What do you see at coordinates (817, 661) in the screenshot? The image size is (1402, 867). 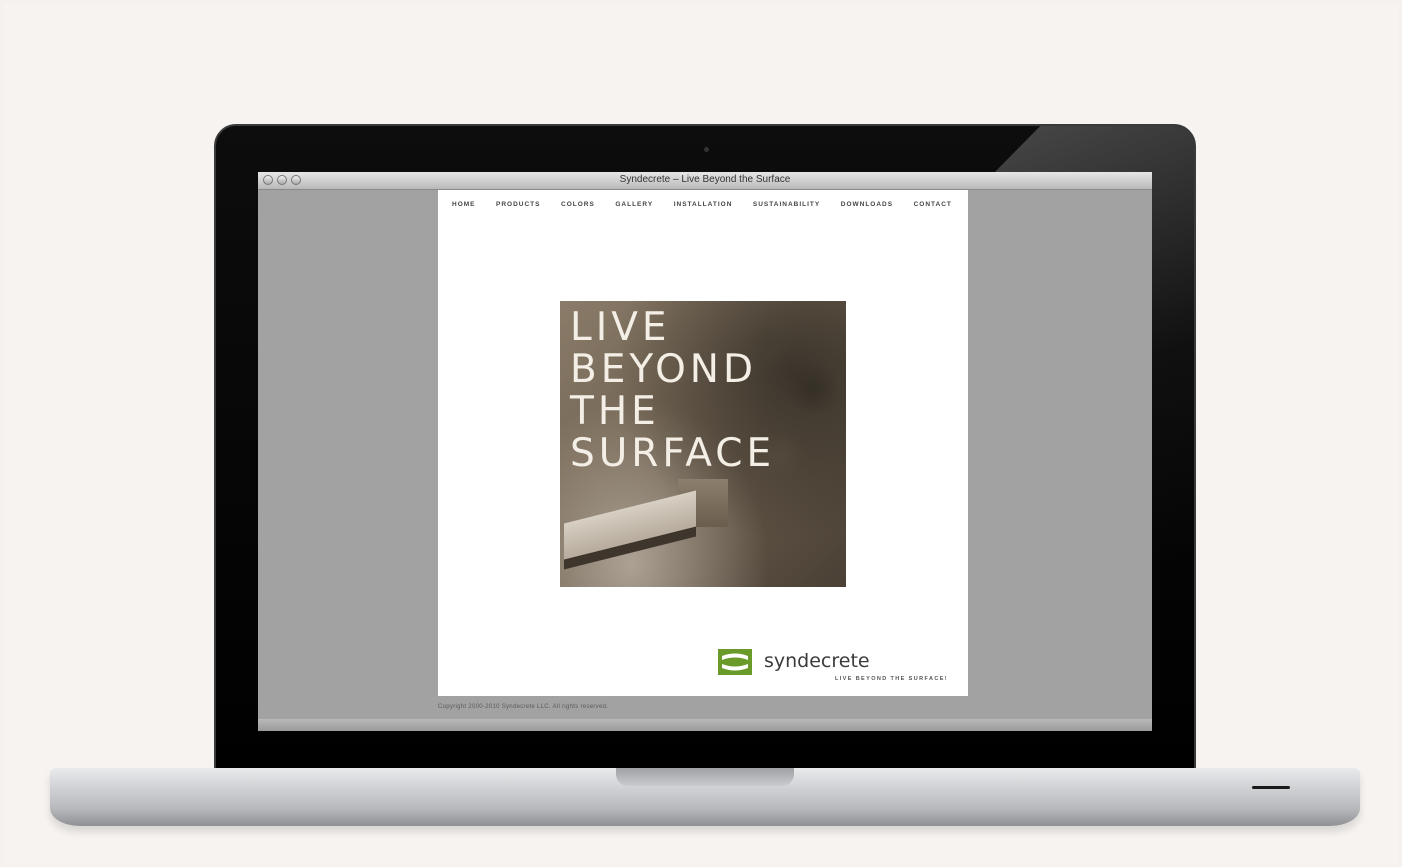 I see `brand-name: syndecrete` at bounding box center [817, 661].